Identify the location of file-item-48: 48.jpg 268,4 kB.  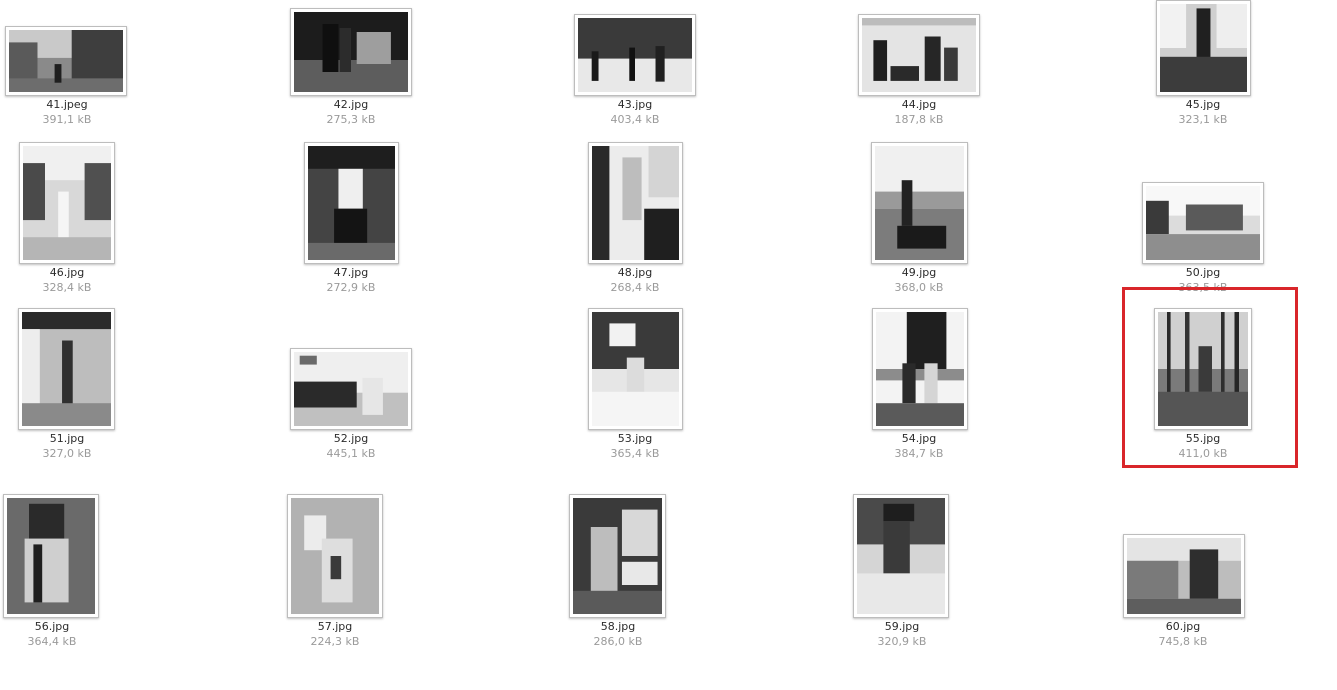
(635, 220).